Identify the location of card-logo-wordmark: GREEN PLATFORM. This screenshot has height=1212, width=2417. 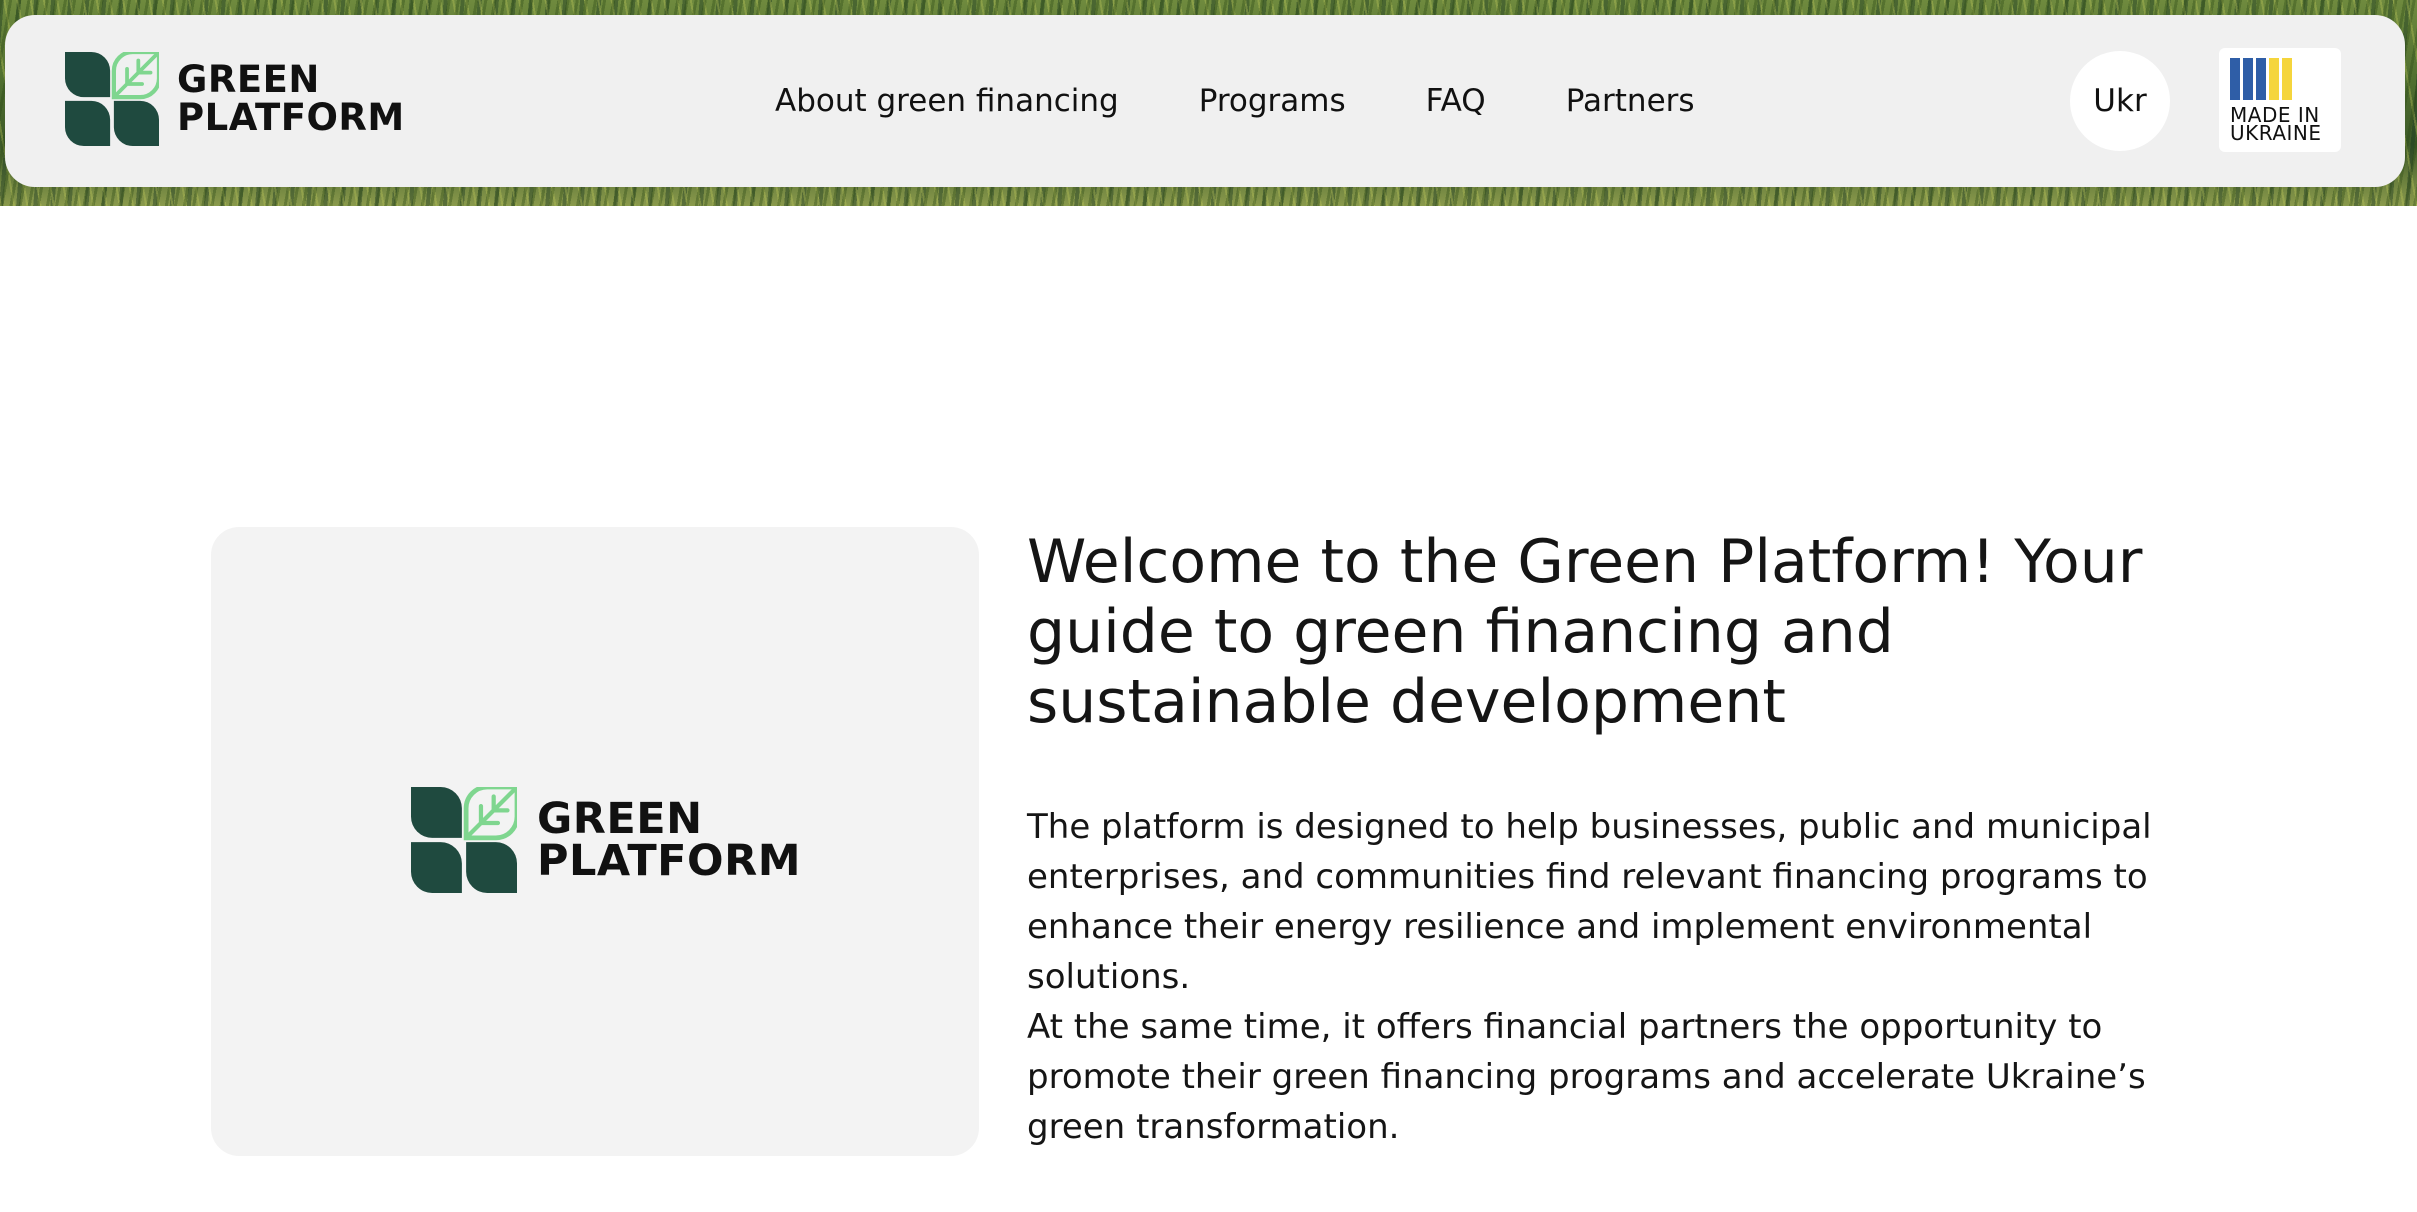
(669, 840).